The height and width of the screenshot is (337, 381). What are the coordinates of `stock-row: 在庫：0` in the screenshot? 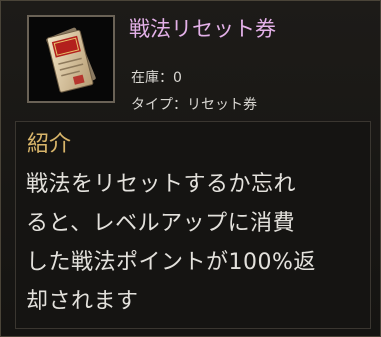 It's located at (156, 77).